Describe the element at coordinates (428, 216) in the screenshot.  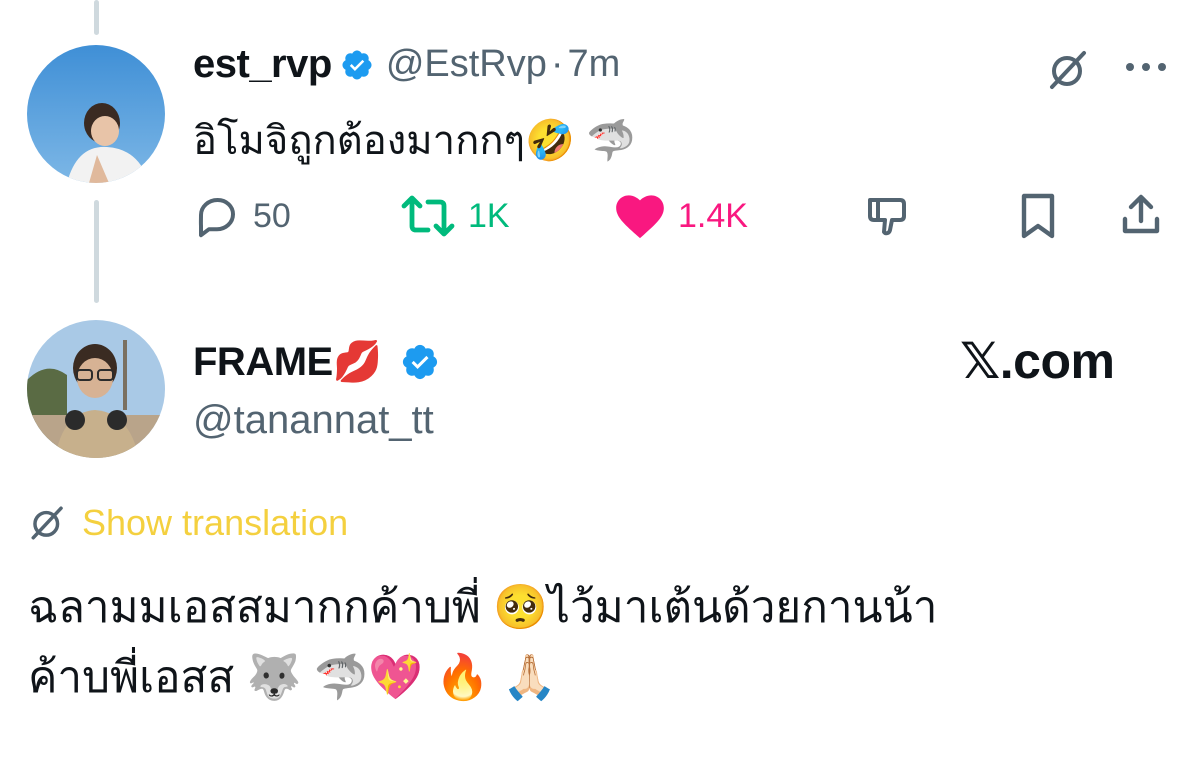
I see `retweet-icon` at that location.